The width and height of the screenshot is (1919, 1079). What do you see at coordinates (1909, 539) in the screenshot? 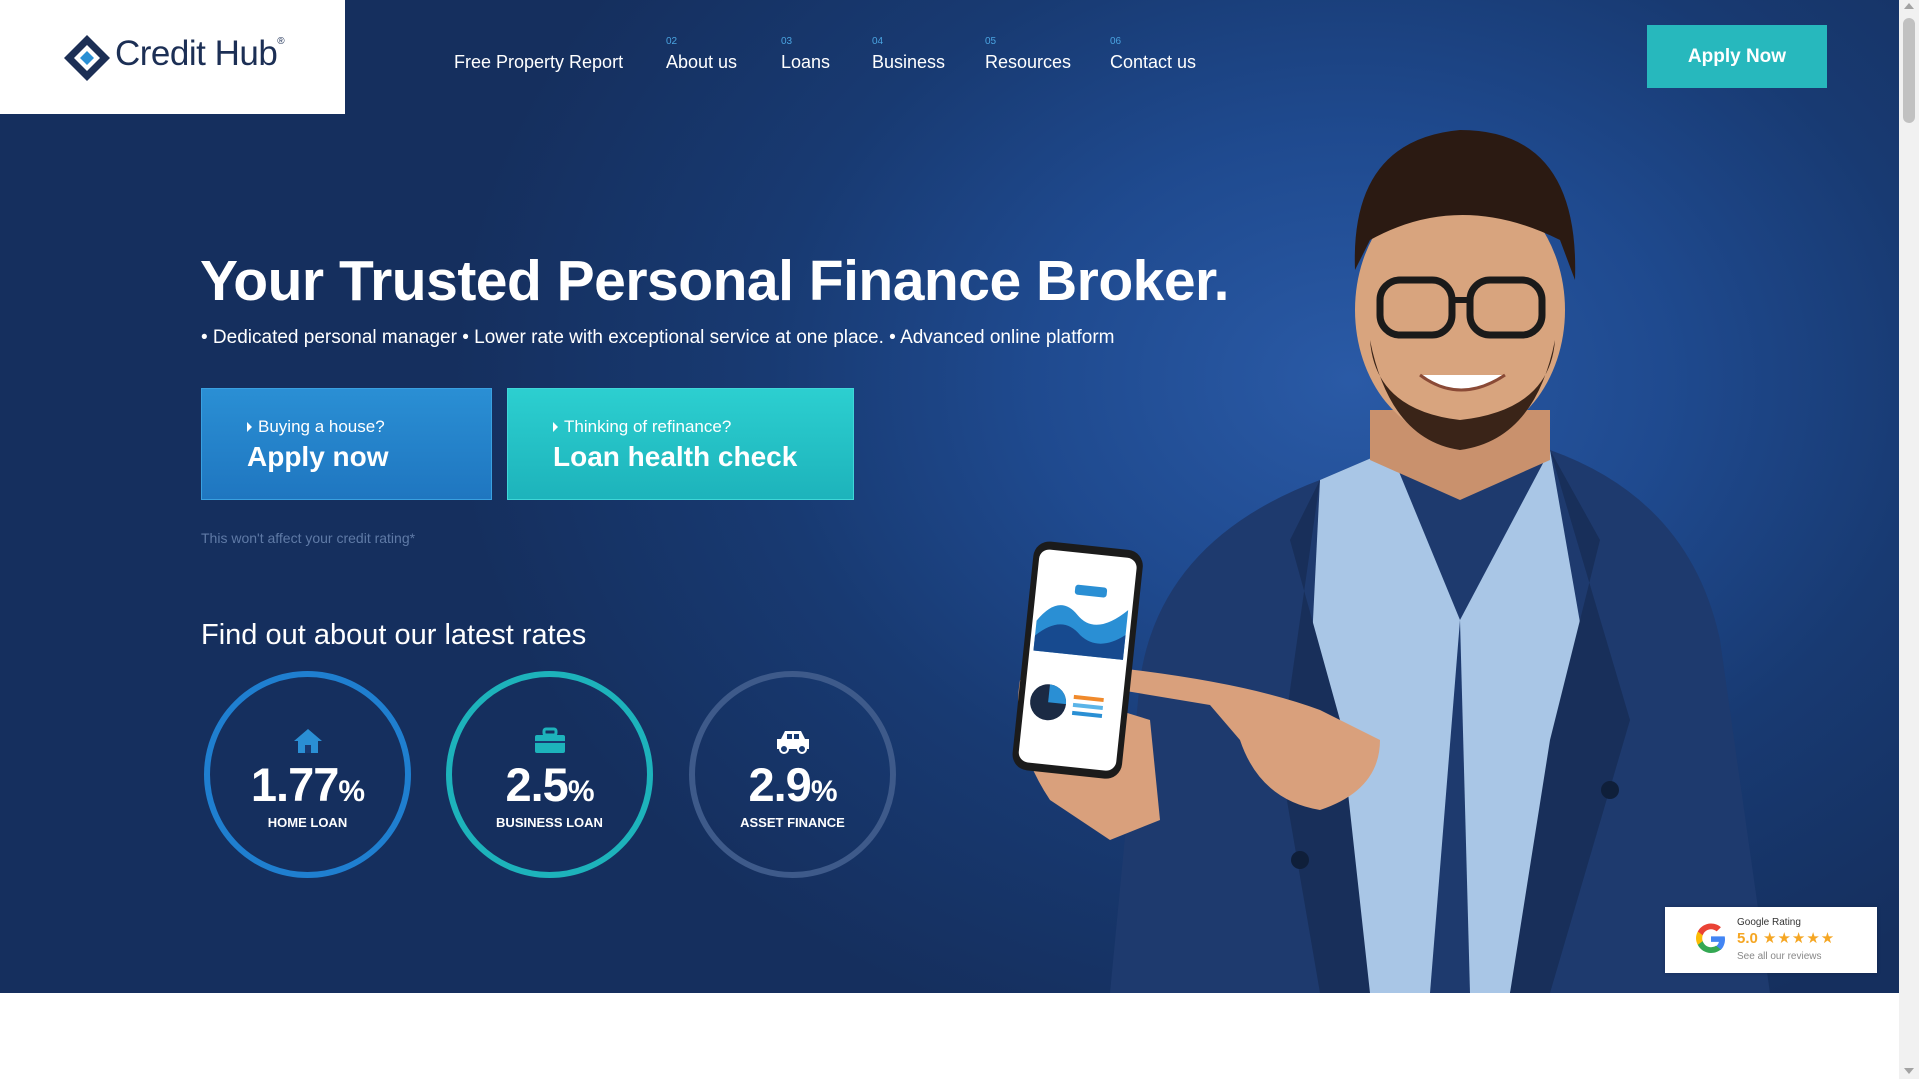
I see `scrollbar-track` at bounding box center [1909, 539].